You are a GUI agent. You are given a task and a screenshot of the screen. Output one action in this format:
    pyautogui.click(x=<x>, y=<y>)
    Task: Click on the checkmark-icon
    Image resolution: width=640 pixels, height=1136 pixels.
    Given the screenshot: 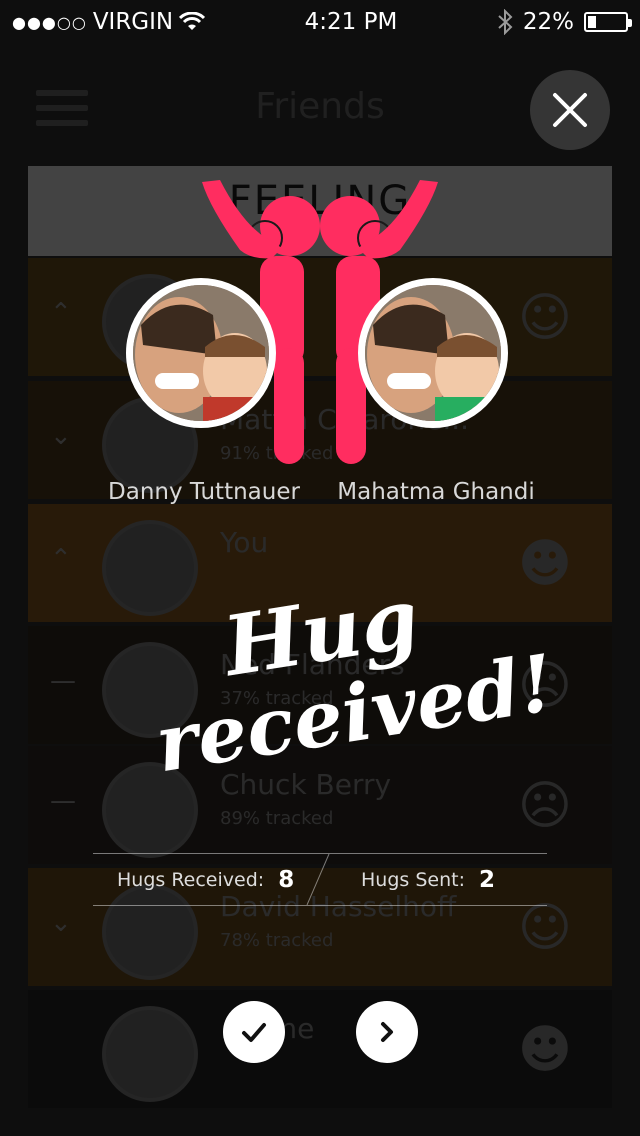 What is the action you would take?
    pyautogui.click(x=254, y=1032)
    